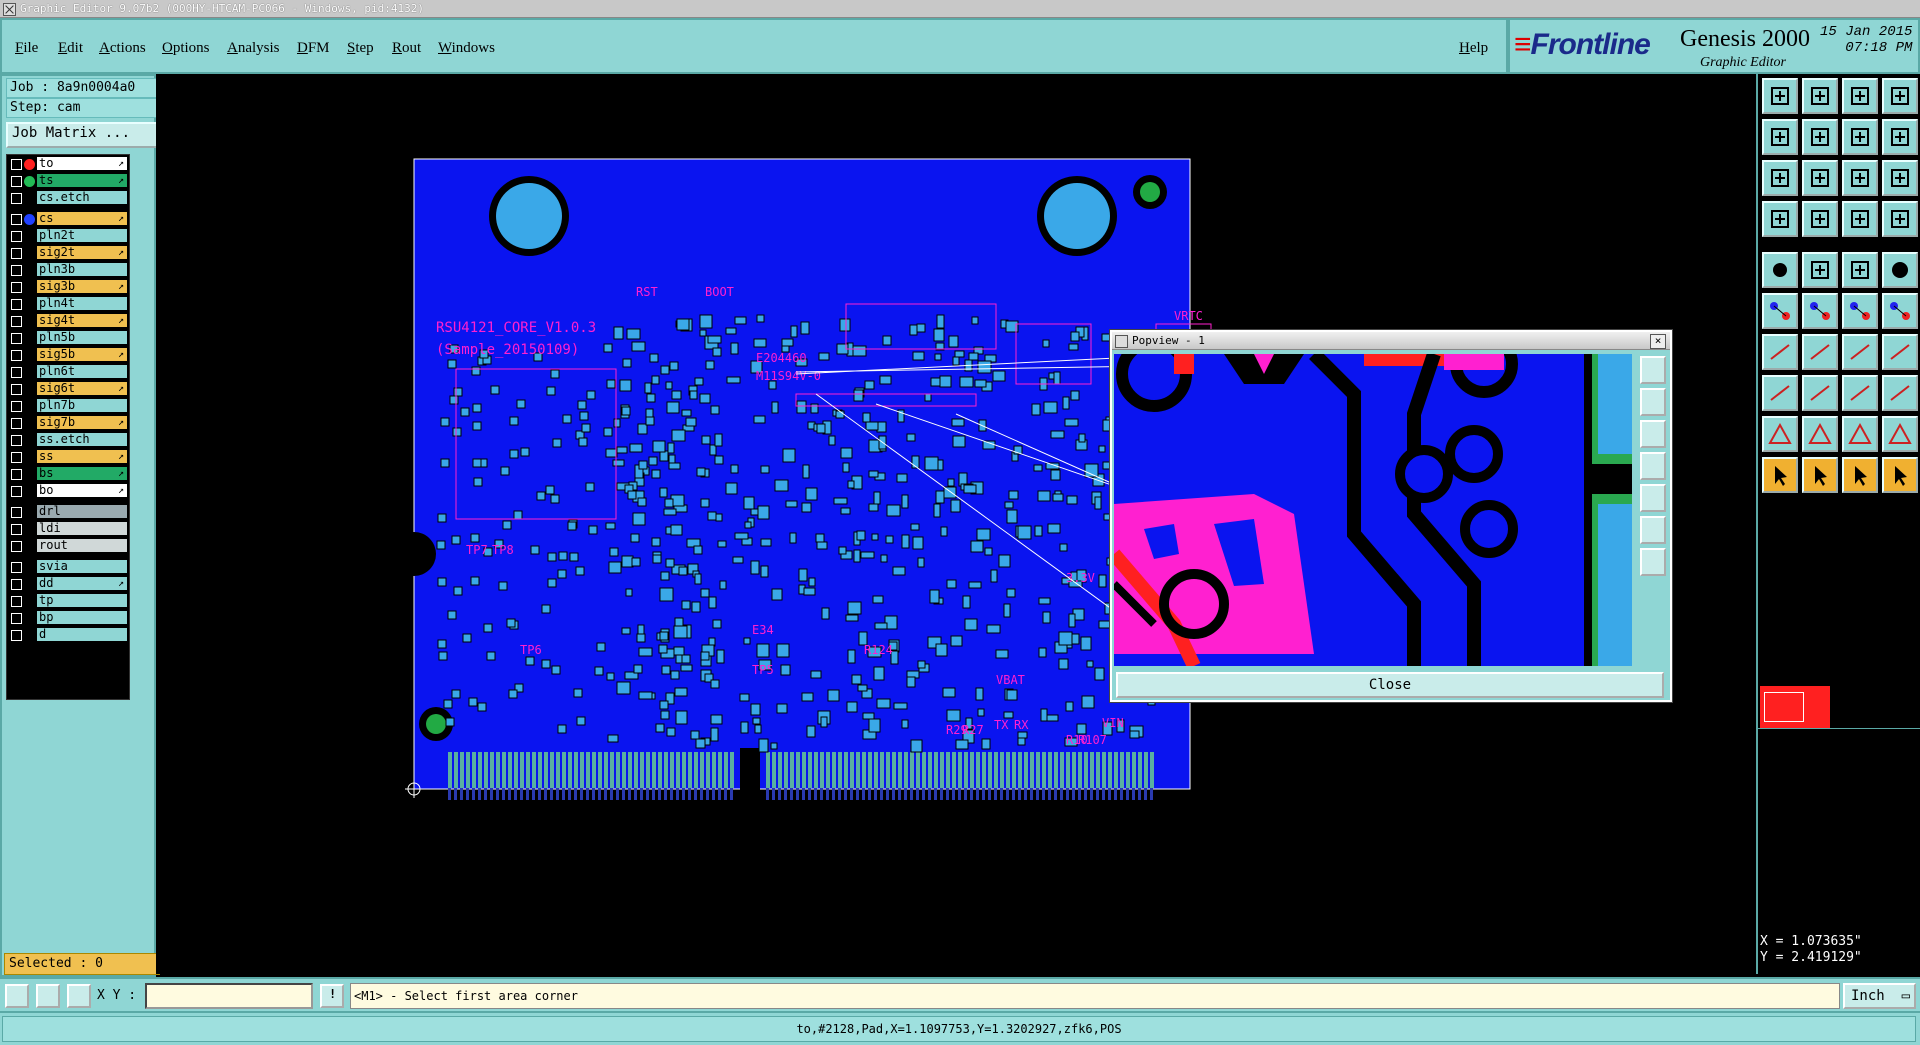  I want to click on menu-windows: Windows, so click(466, 48).